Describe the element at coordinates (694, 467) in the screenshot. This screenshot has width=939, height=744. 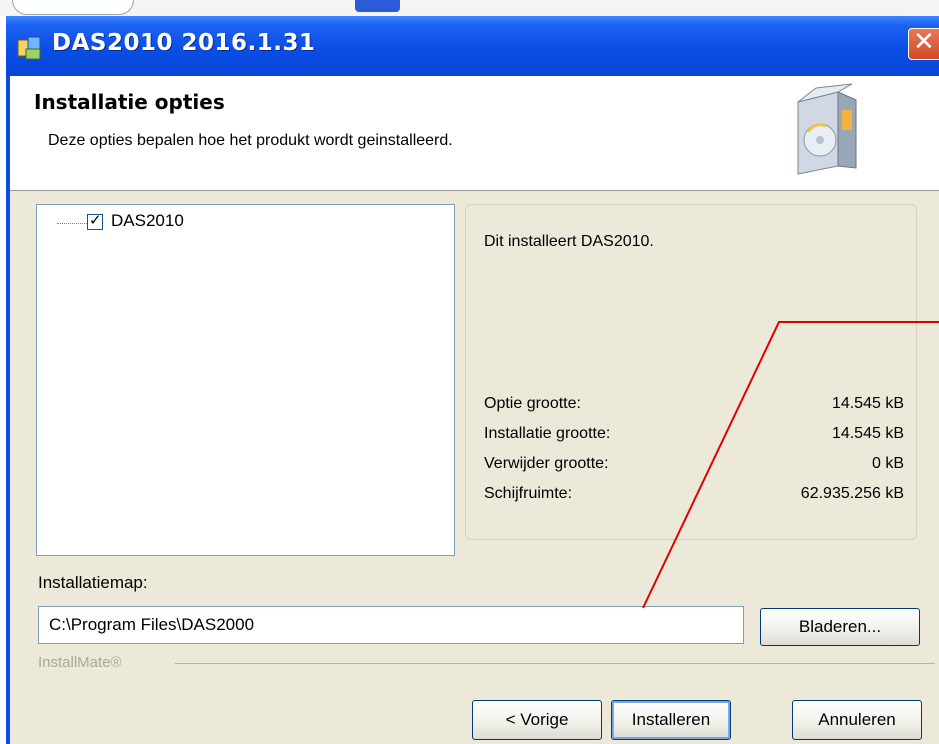
I see `info-row-remove-size: Verwijder grootte: 0 kB` at that location.